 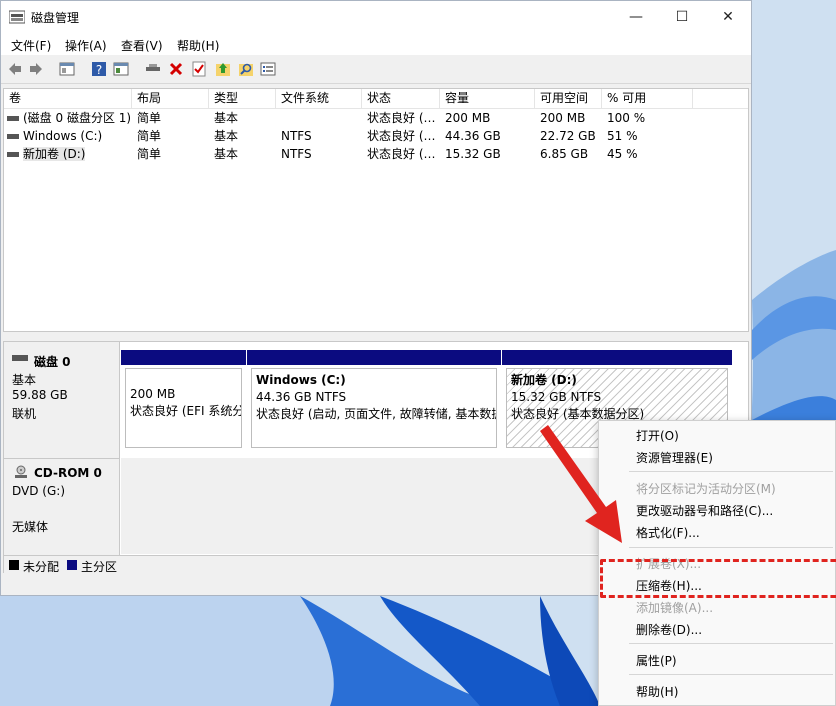 What do you see at coordinates (487, 98) in the screenshot?
I see `column-header-capacity: 容量` at bounding box center [487, 98].